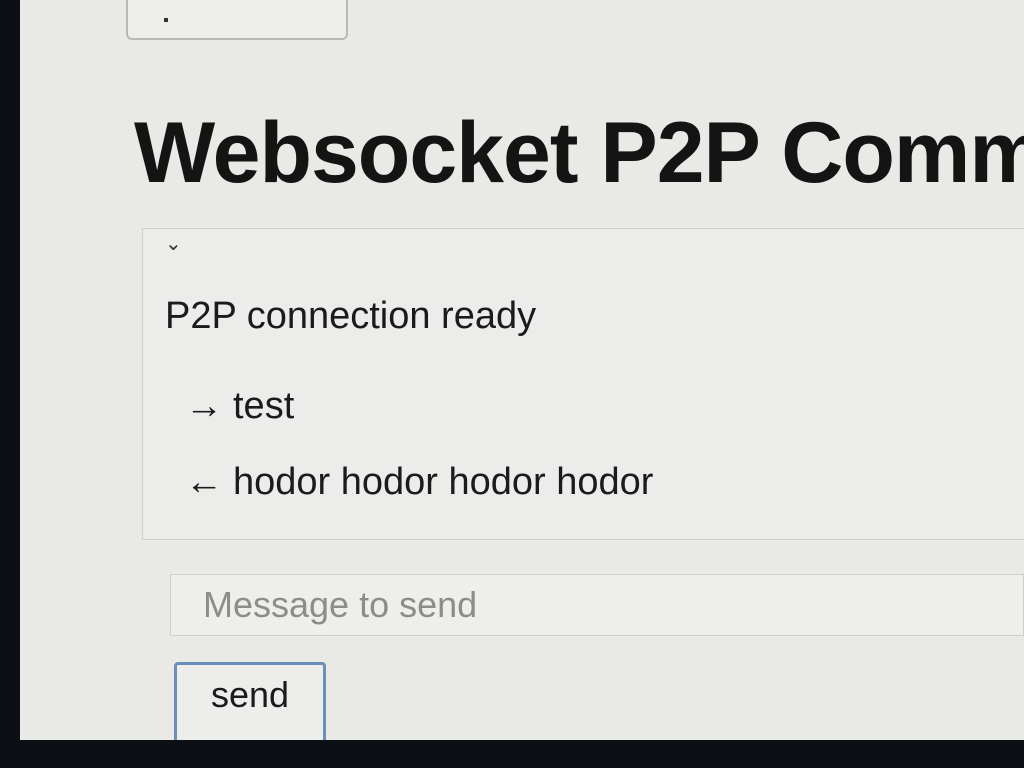  What do you see at coordinates (237, 20) in the screenshot?
I see `top-button` at bounding box center [237, 20].